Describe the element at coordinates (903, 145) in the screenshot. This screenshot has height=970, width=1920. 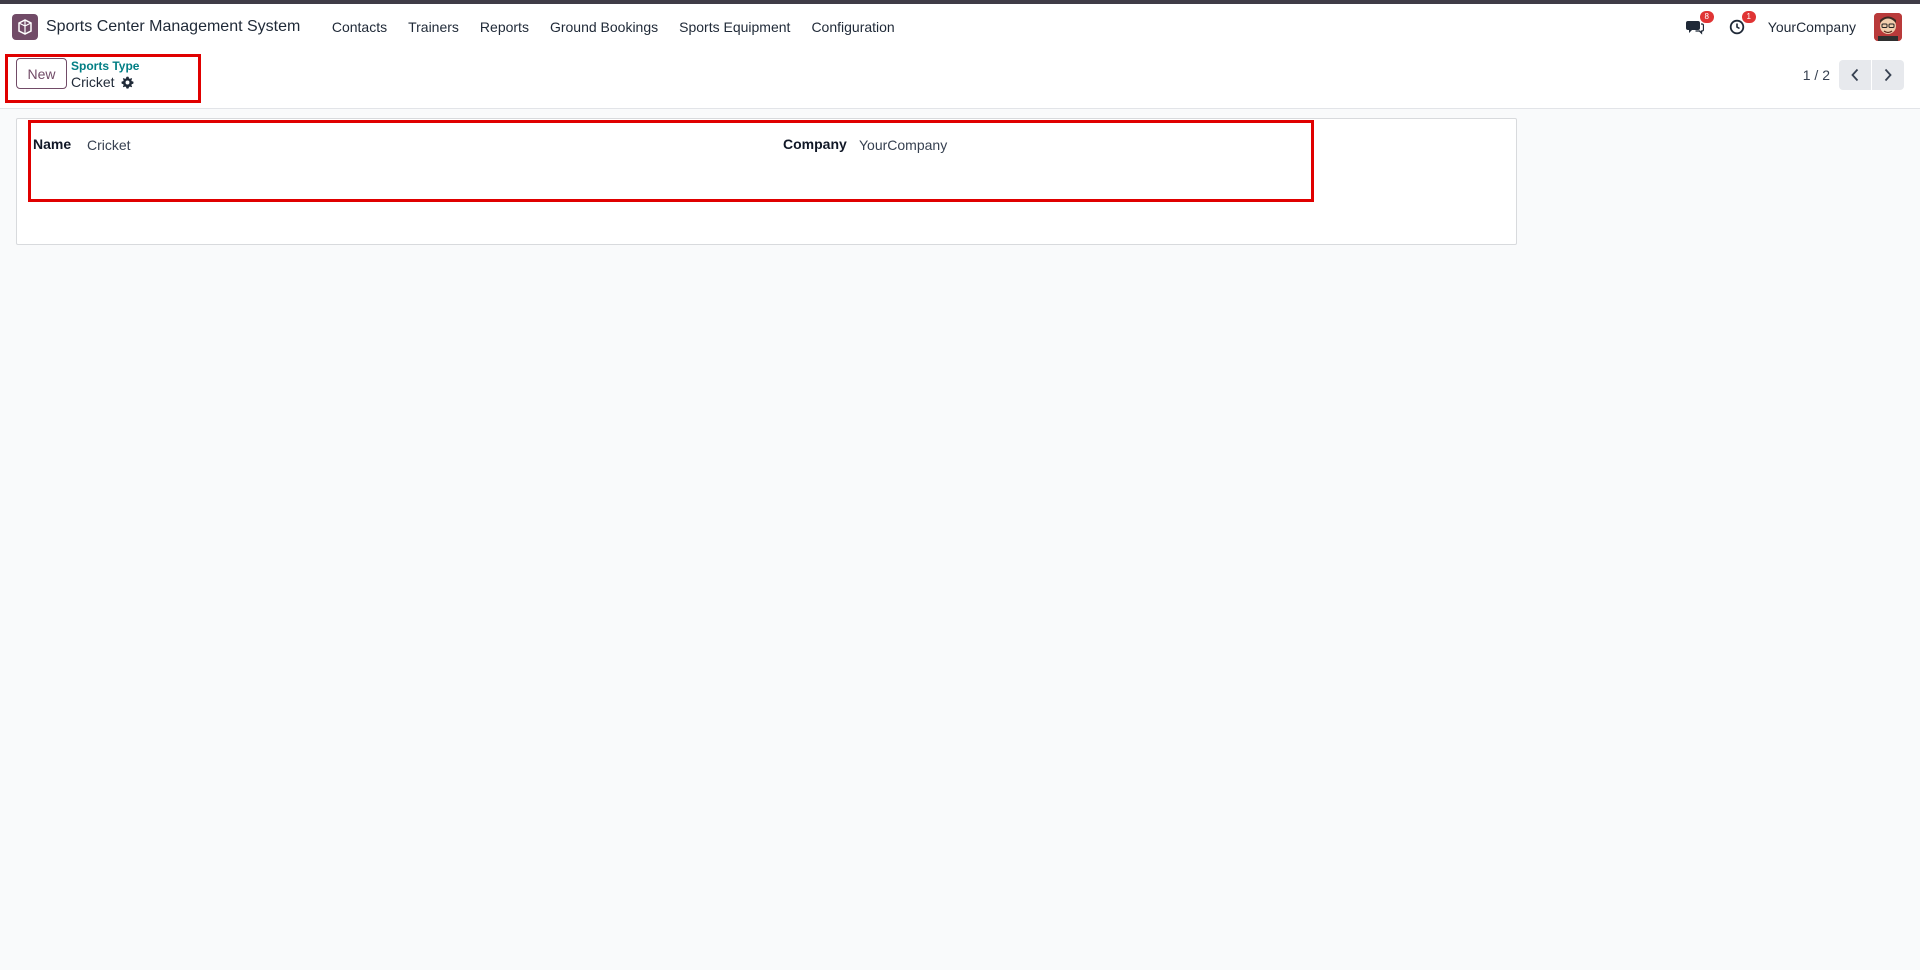
I see `company-field-value: YourCompany` at that location.